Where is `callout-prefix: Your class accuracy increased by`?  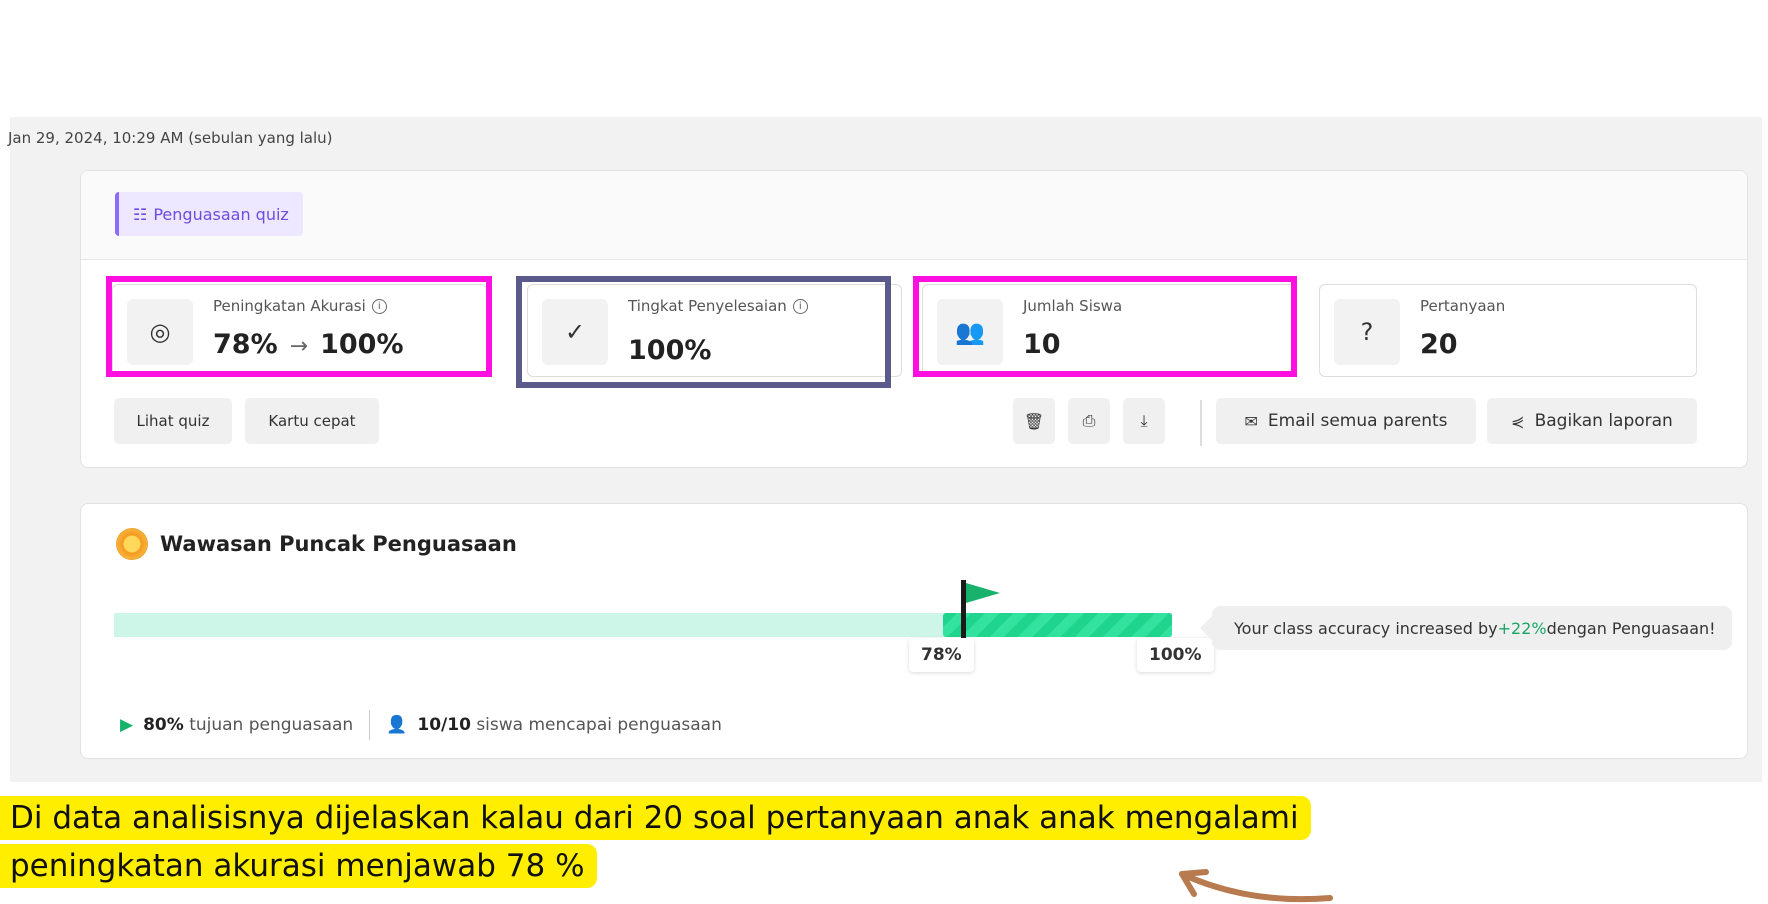
callout-prefix: Your class accuracy increased by is located at coordinates (1366, 628).